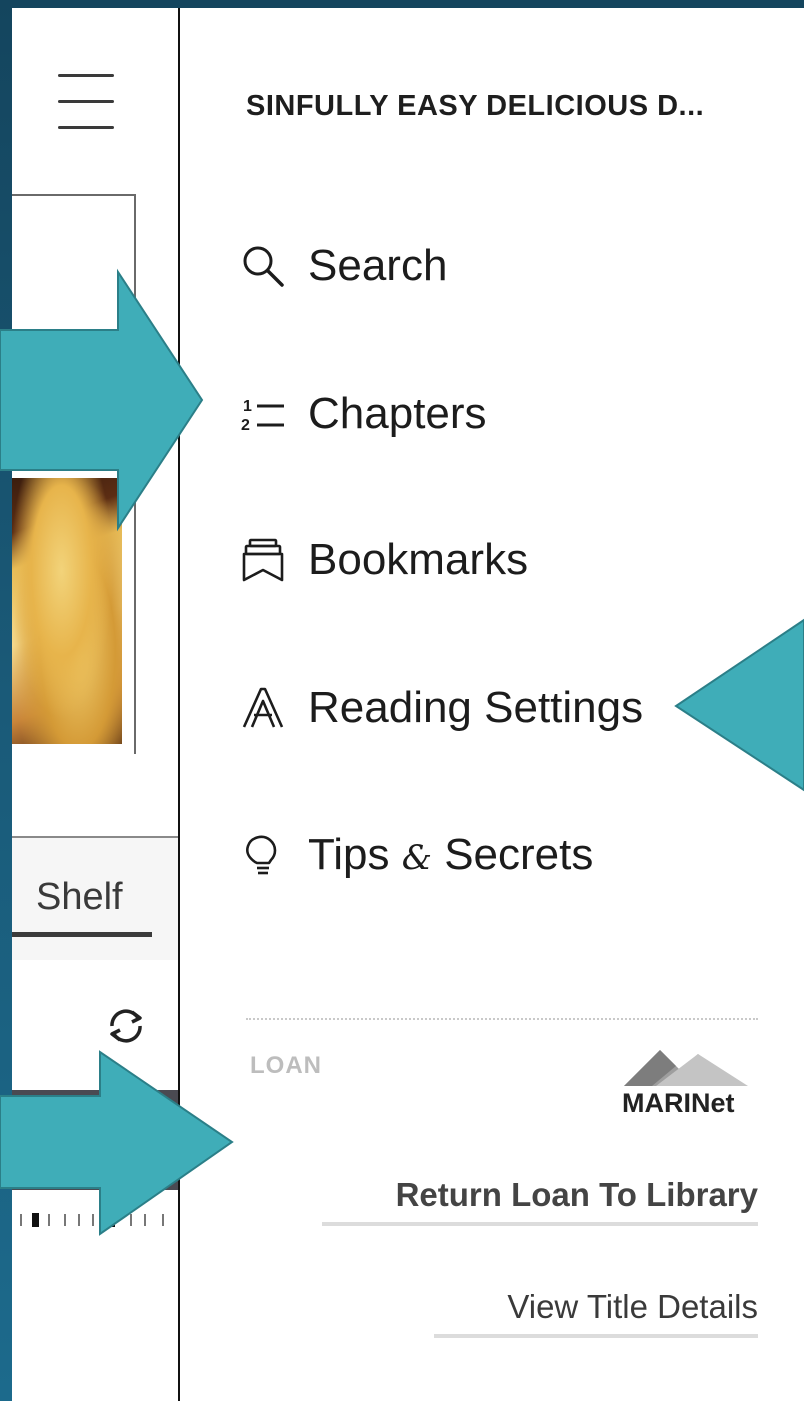 This screenshot has width=804, height=1401. What do you see at coordinates (266, 560) in the screenshot?
I see `bookmarks-icon` at bounding box center [266, 560].